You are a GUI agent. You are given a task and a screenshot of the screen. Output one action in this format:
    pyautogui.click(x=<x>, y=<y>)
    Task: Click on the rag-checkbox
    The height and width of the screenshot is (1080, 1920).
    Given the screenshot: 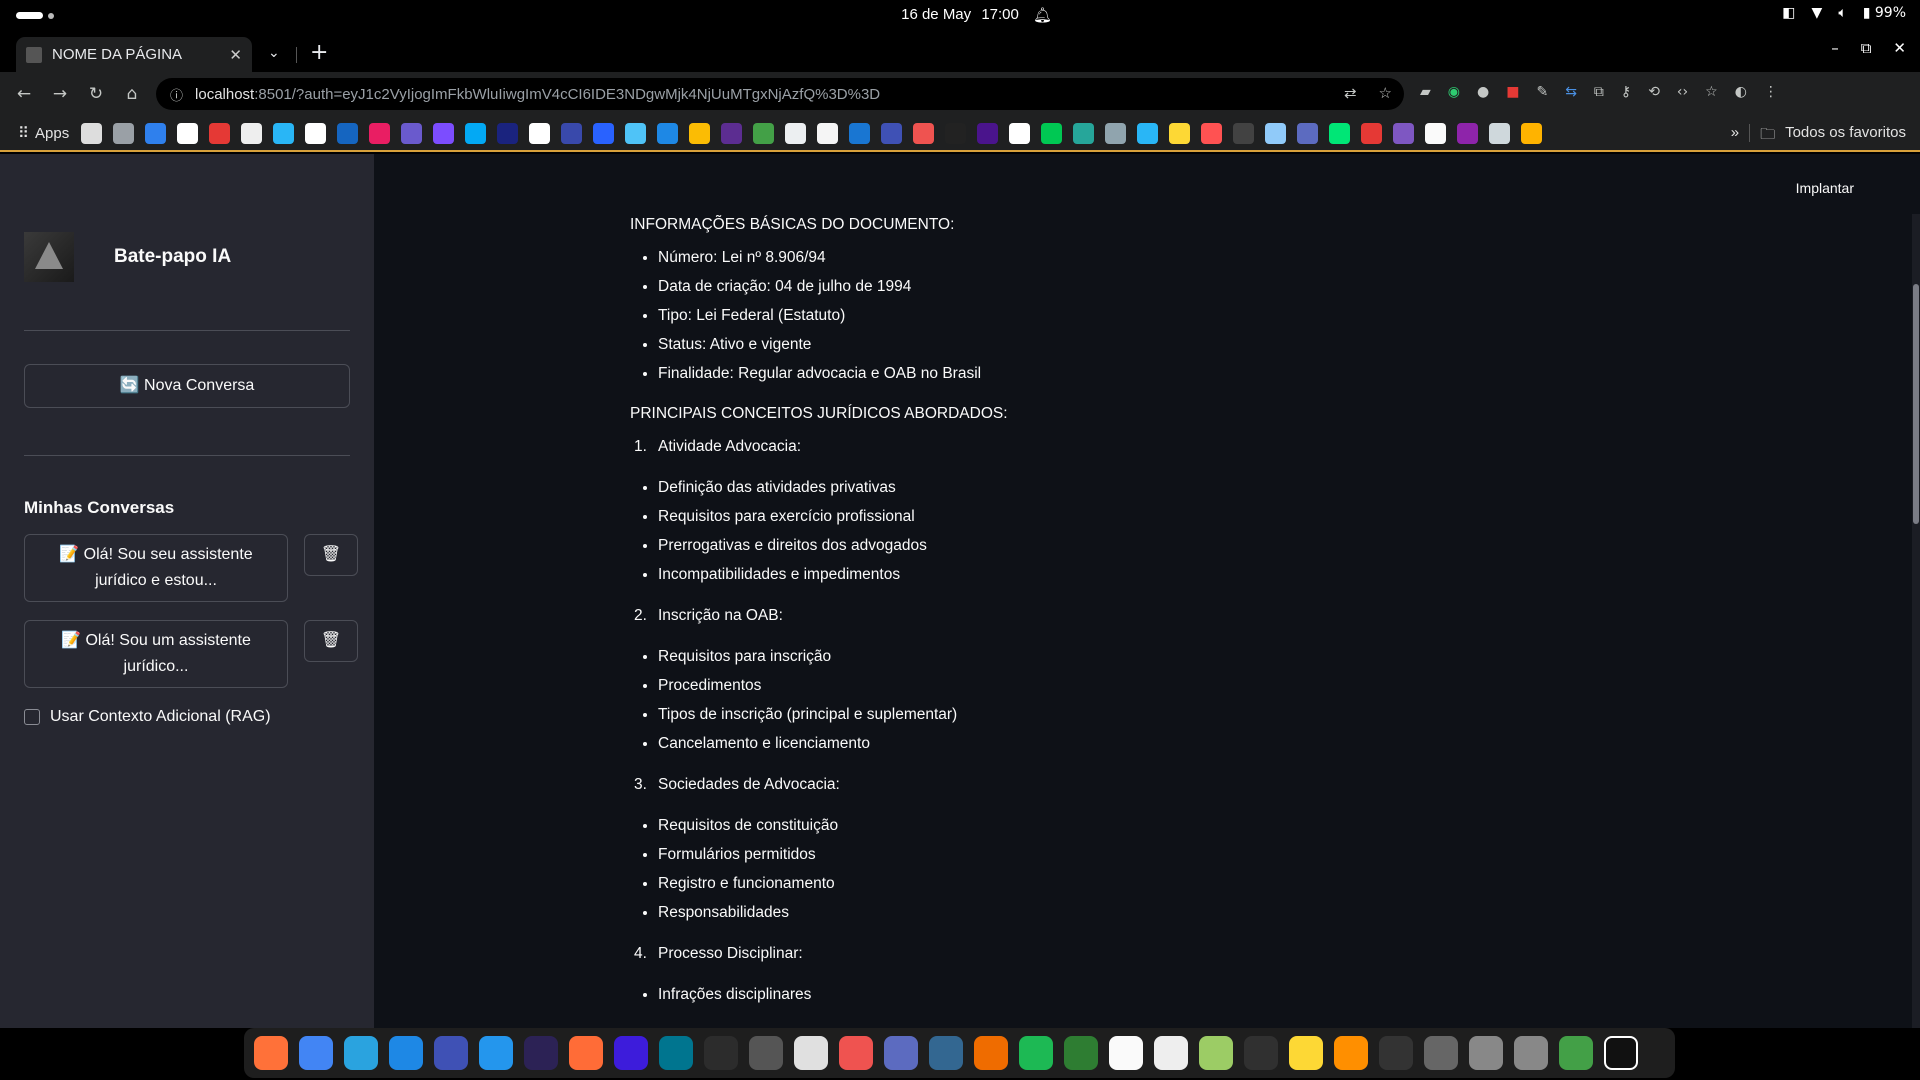 What is the action you would take?
    pyautogui.click(x=32, y=717)
    